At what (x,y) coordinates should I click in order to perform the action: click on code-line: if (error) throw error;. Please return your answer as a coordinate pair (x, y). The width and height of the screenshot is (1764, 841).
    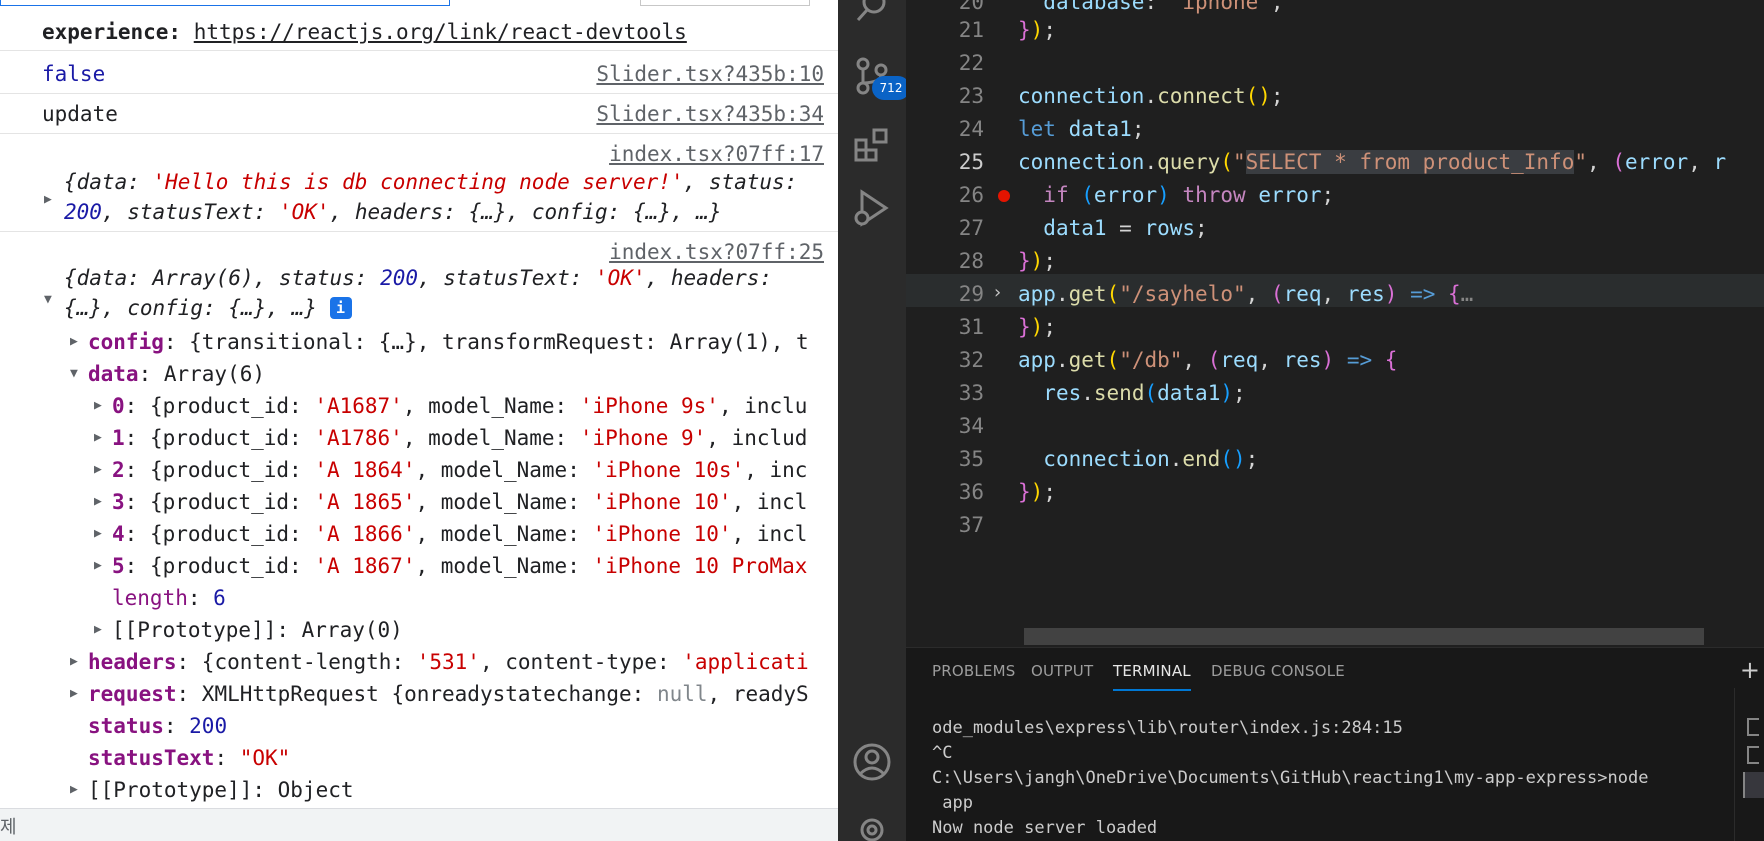
    Looking at the image, I should click on (1189, 195).